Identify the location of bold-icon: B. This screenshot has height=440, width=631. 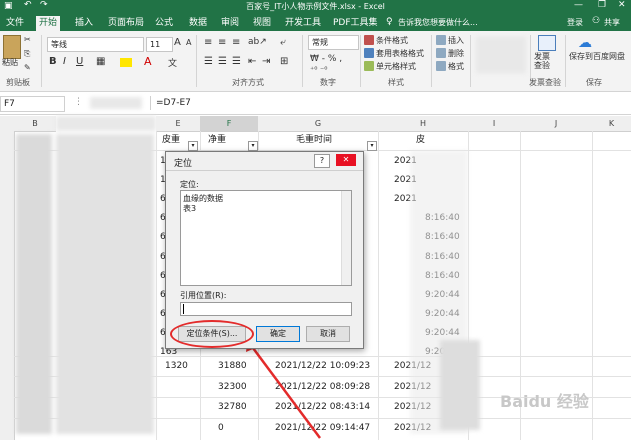
(53, 61).